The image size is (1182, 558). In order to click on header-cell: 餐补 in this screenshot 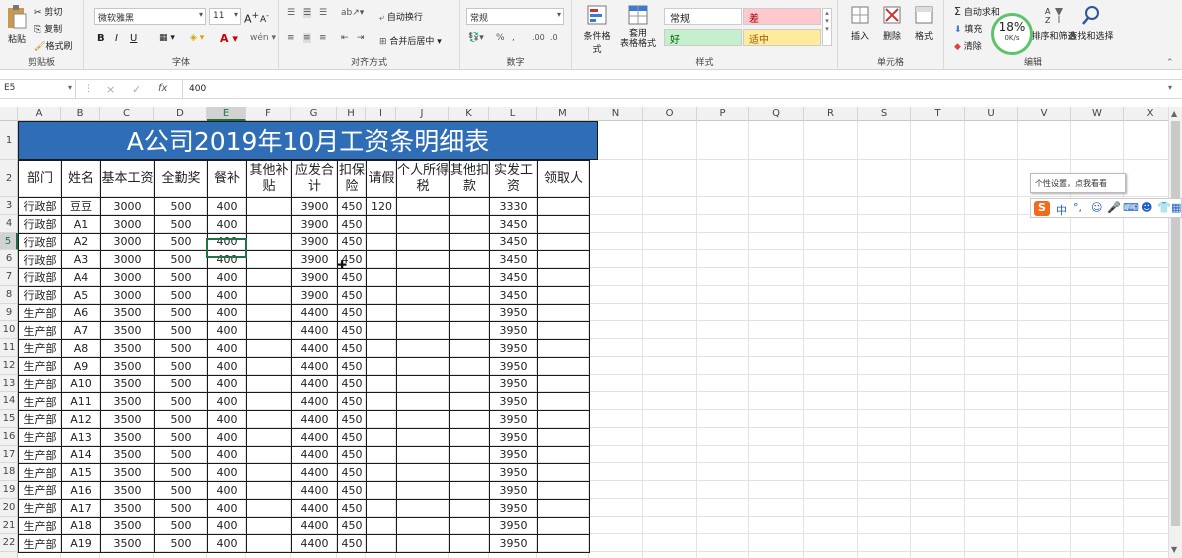, I will do `click(227, 179)`.